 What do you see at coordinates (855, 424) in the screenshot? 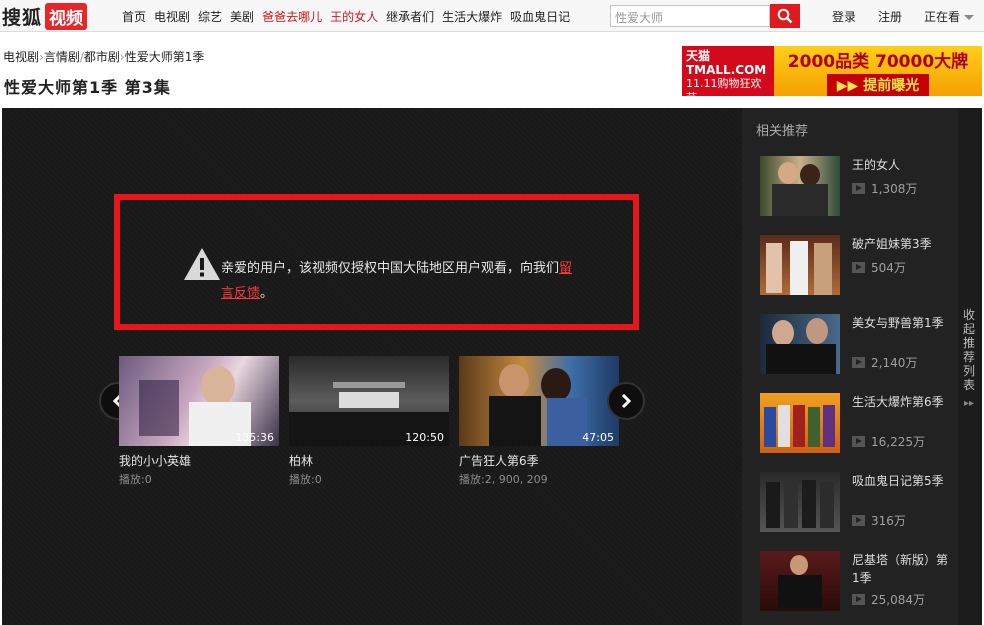
I see `recommendation-item: 生活大爆炸第6季 16,225万` at bounding box center [855, 424].